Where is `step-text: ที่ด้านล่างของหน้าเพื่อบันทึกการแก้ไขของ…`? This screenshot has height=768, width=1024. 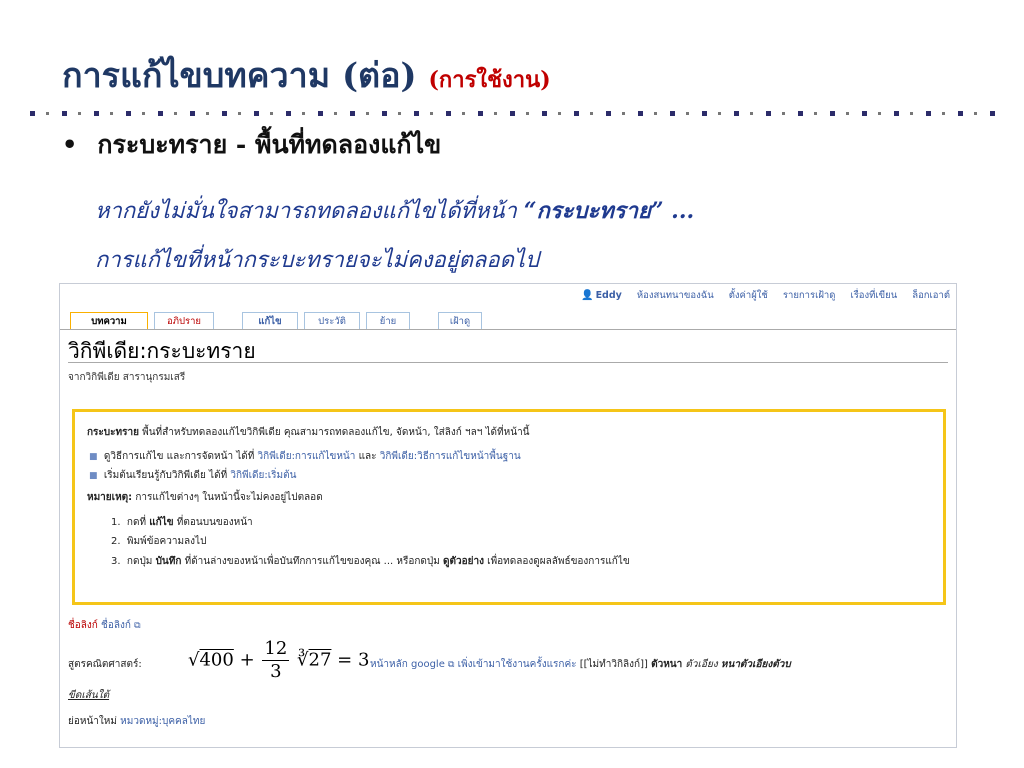 step-text: ที่ด้านล่างของหน้าเพื่อบันทึกการแก้ไขของ… is located at coordinates (312, 561).